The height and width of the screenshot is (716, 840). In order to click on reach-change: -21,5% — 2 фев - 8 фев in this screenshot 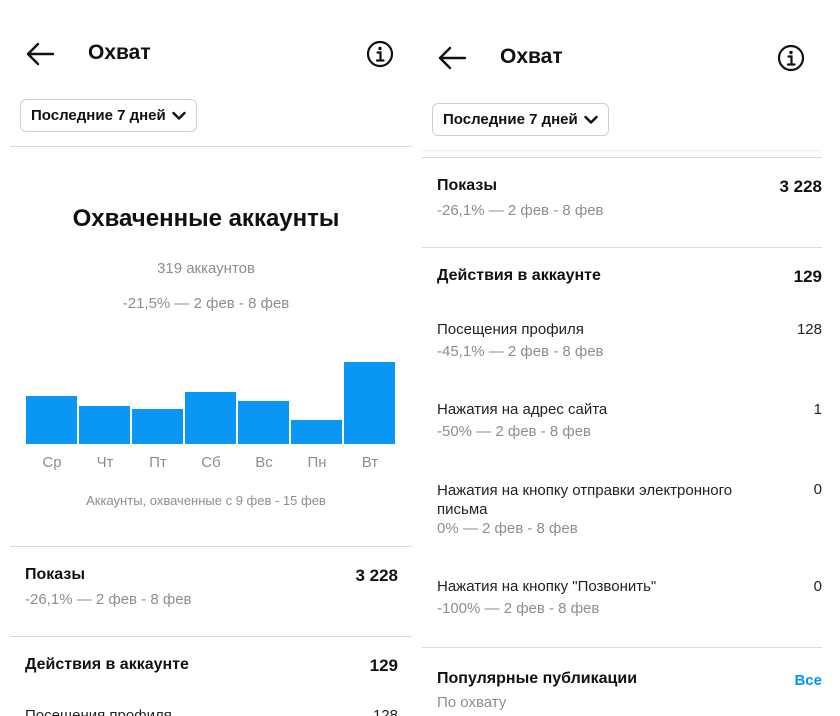, I will do `click(206, 303)`.